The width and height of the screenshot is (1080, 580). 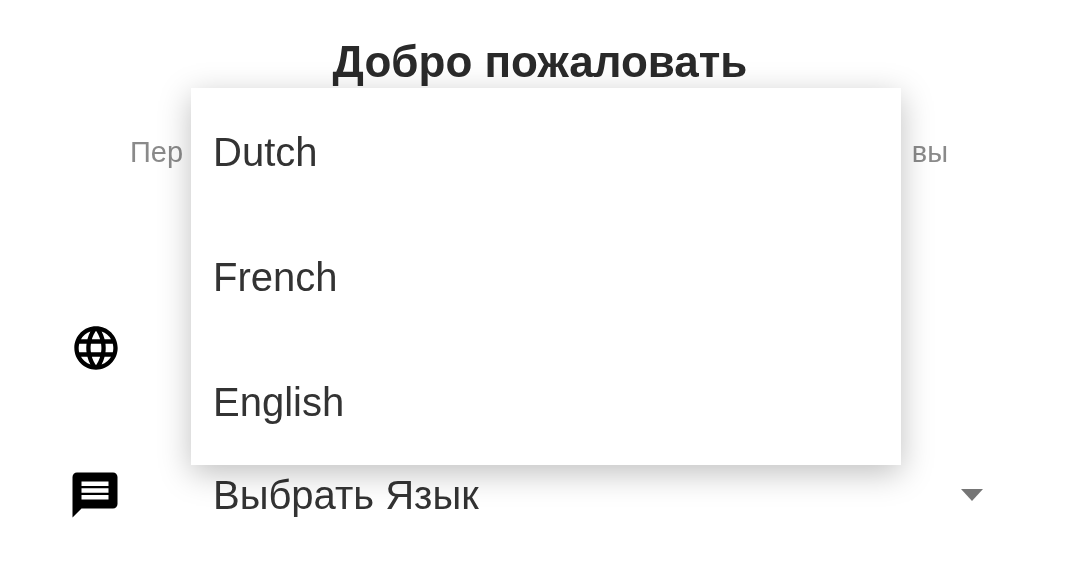 I want to click on caret-icon, so click(x=972, y=495).